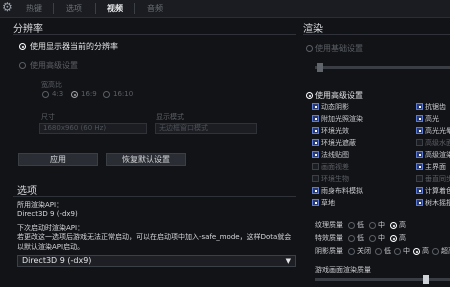 Image resolution: width=450 pixels, height=287 pixels. I want to click on api-label: 所用渲染API：, so click(40, 205).